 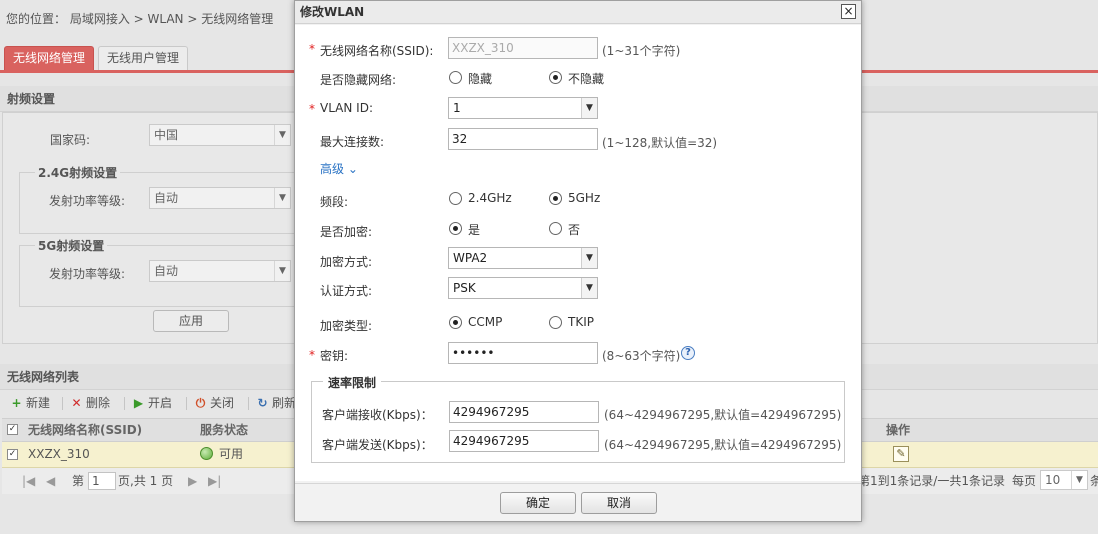 I want to click on band5-power-select: 自动 ▼, so click(x=220, y=271).